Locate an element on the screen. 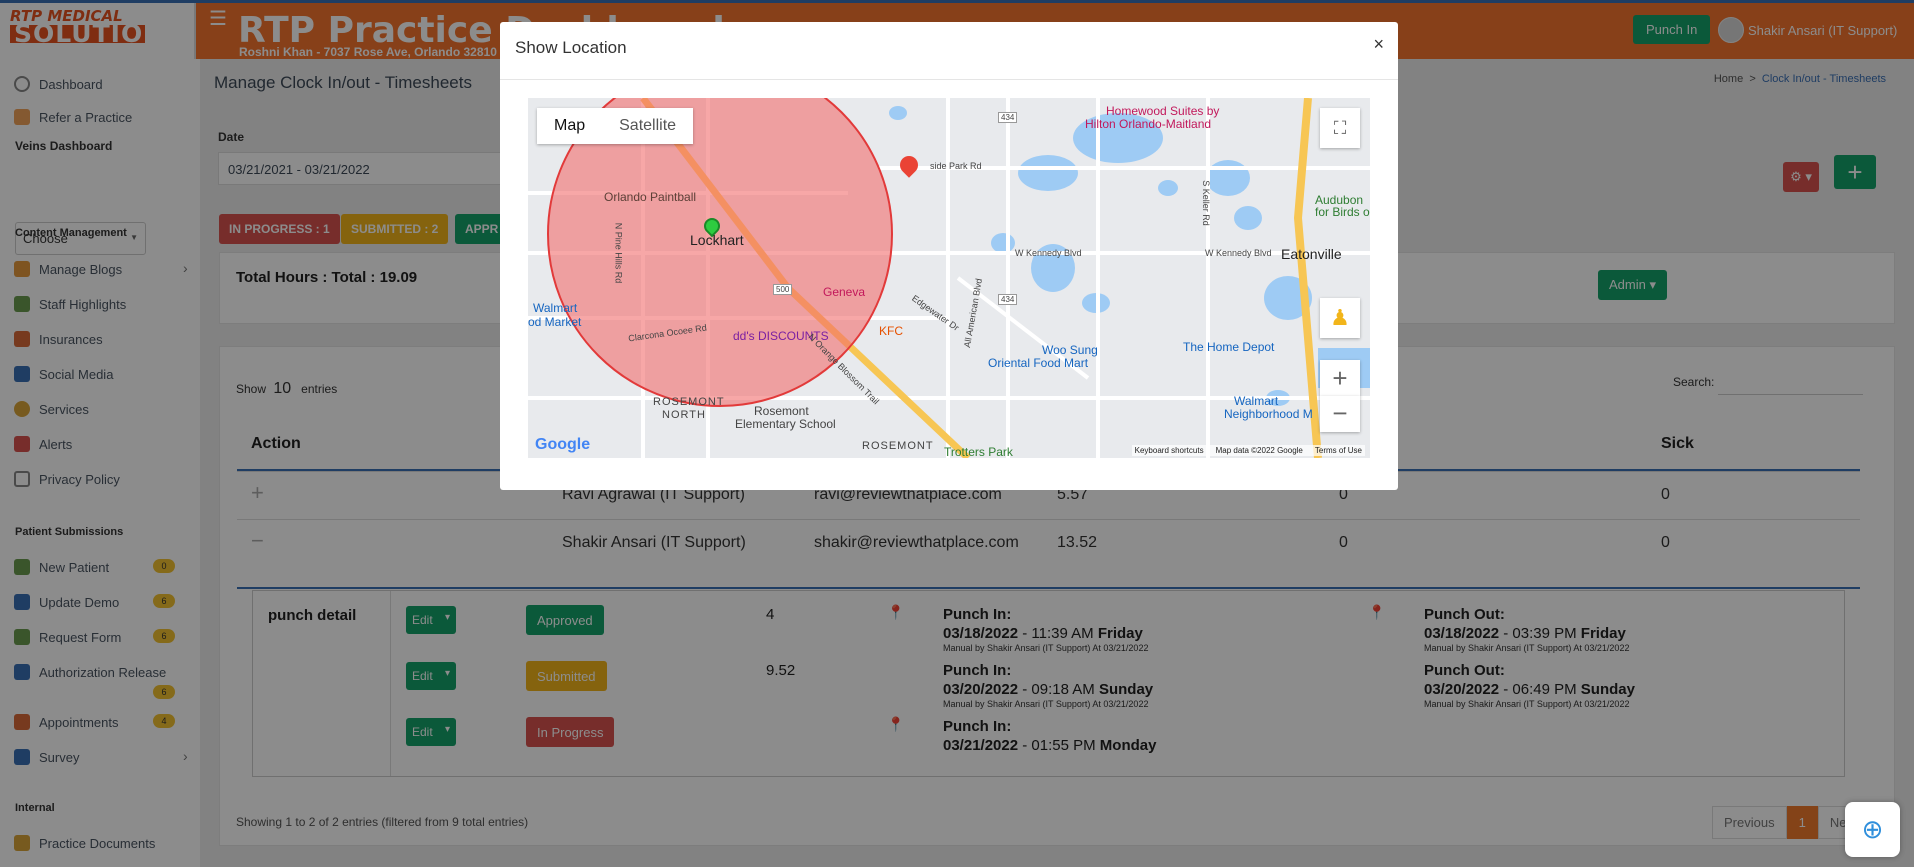 This screenshot has height=867, width=1914. map-type-tabs: Map Satellite is located at coordinates (615, 126).